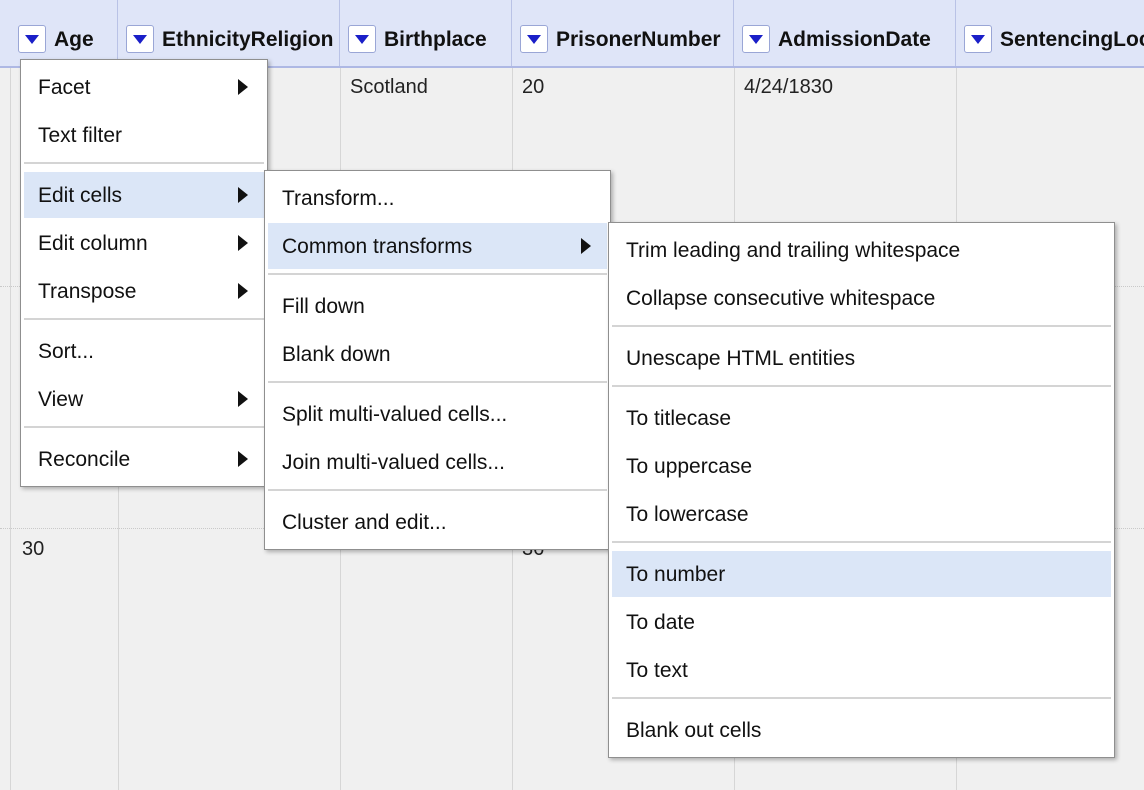  I want to click on menu-item-label: To lowercase, so click(687, 514).